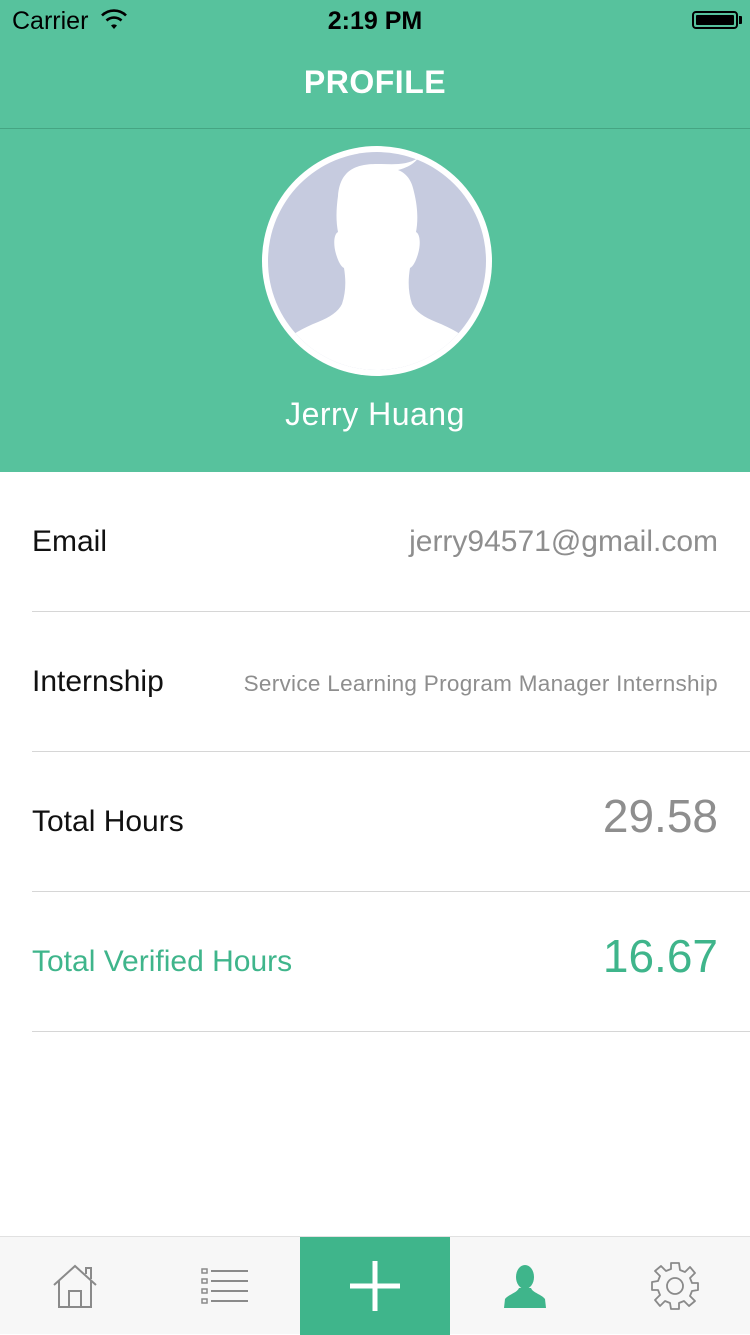 Image resolution: width=750 pixels, height=1335 pixels. Describe the element at coordinates (715, 20) in the screenshot. I see `battery-icon` at that location.